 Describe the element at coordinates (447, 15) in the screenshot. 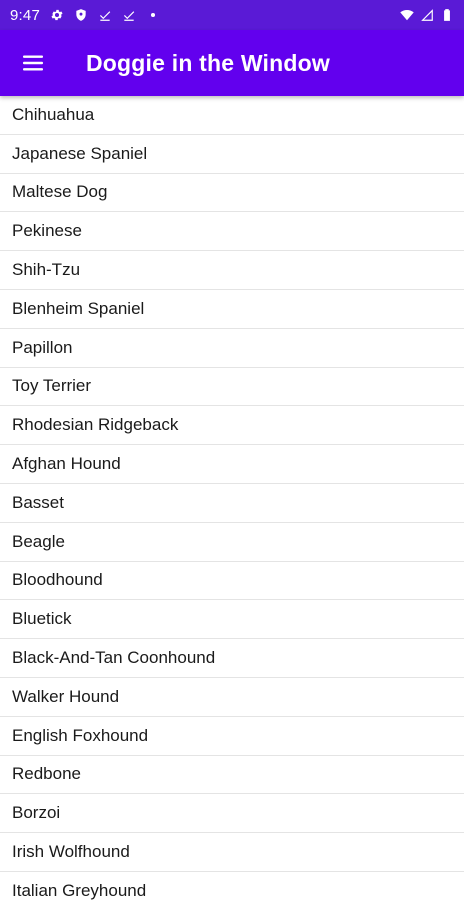

I see `battery-icon` at that location.